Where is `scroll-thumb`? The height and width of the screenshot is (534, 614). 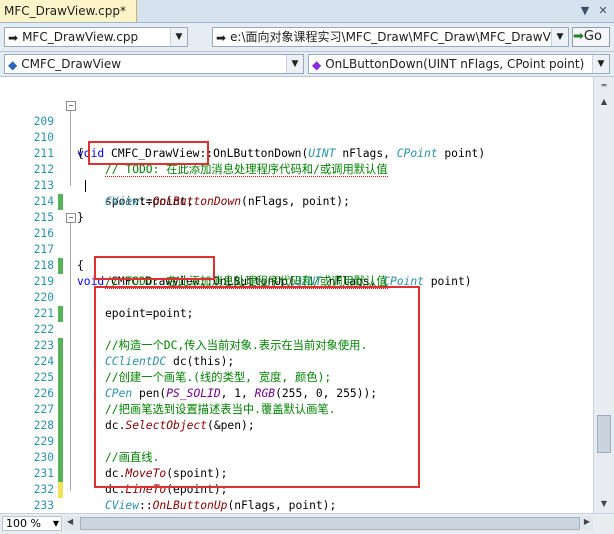
scroll-thumb is located at coordinates (604, 434).